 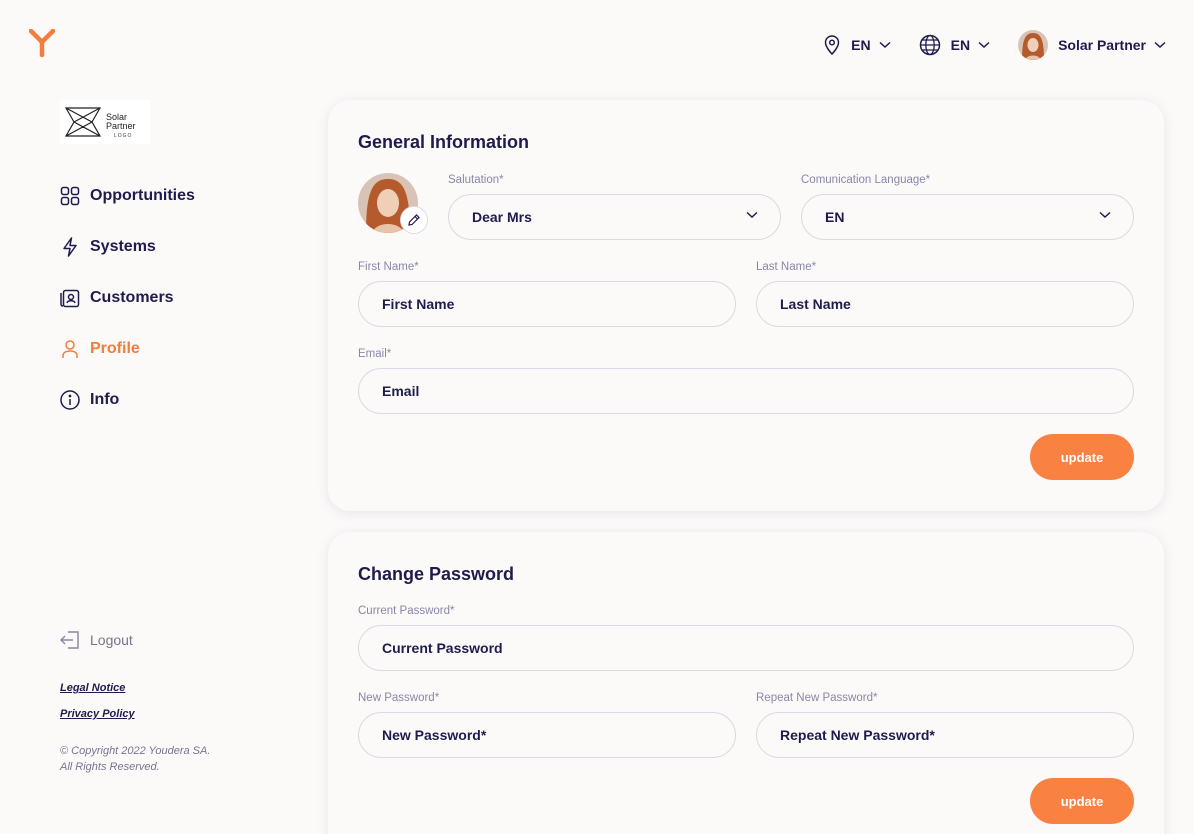 What do you see at coordinates (861, 45) in the screenshot?
I see `location-label: EN` at bounding box center [861, 45].